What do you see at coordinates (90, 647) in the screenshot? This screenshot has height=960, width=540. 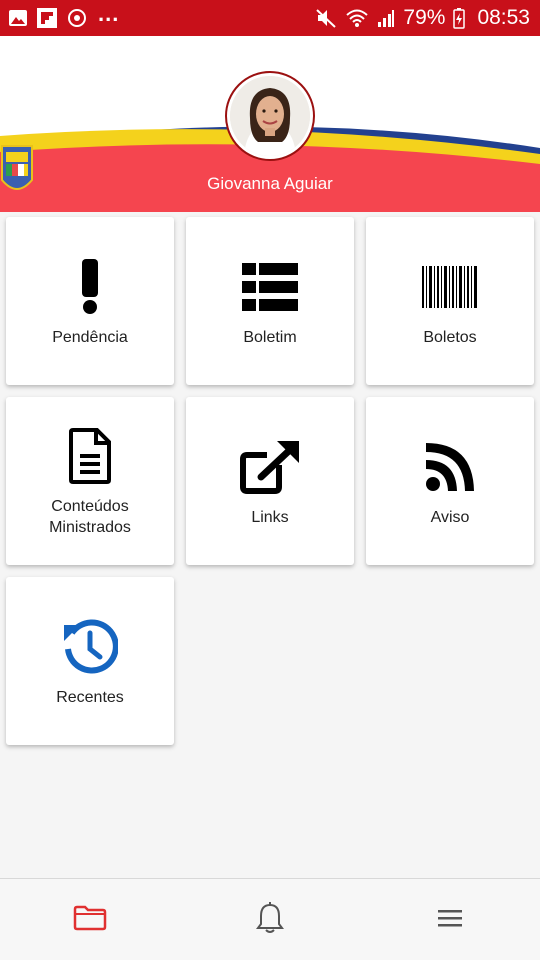 I see `history-icon` at bounding box center [90, 647].